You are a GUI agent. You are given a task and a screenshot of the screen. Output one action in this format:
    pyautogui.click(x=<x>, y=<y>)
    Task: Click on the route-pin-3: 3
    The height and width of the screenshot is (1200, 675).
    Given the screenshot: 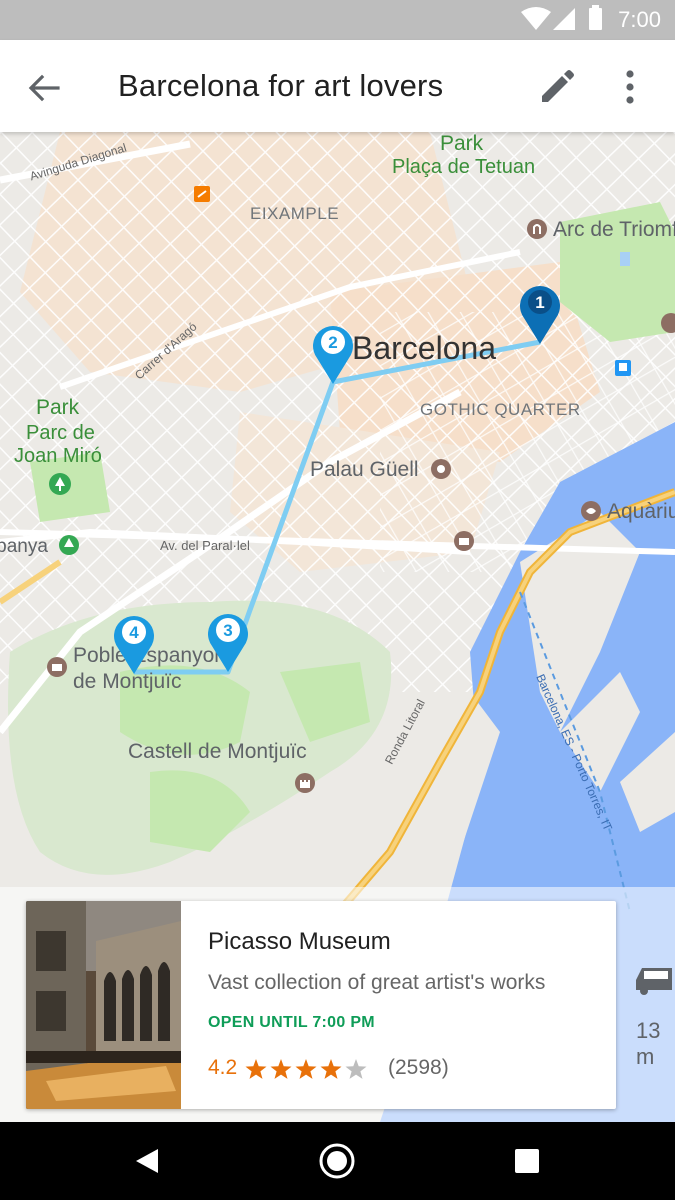 What is the action you would take?
    pyautogui.click(x=228, y=640)
    